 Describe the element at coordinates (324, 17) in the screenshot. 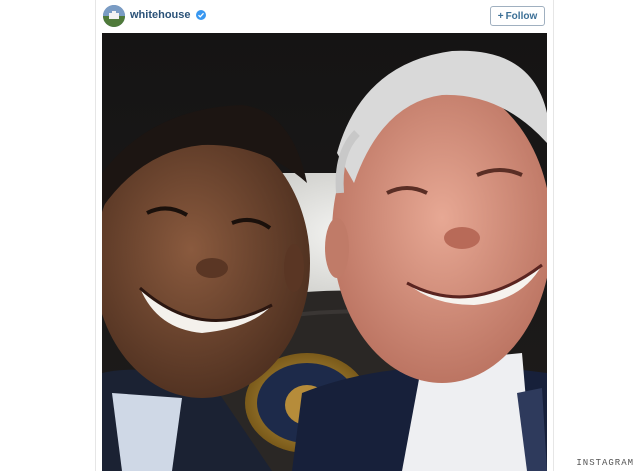

I see `post-header: whitehouse + Follow` at that location.